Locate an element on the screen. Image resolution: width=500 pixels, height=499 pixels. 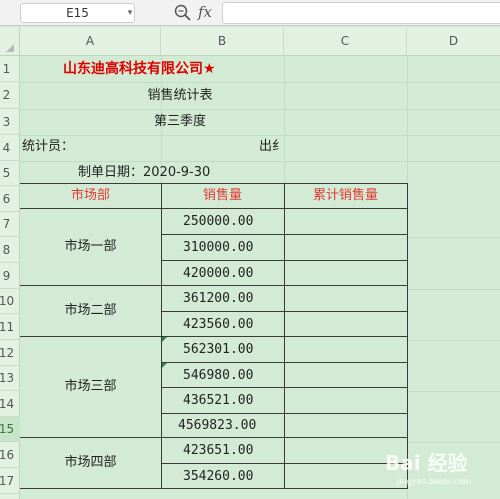
row-header-9: 9 is located at coordinates (10, 276).